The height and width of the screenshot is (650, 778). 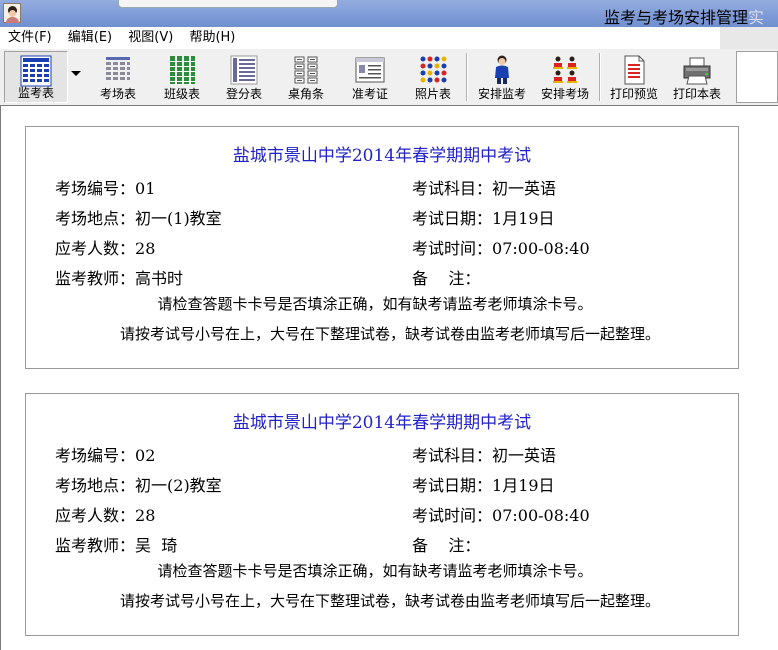 What do you see at coordinates (696, 94) in the screenshot?
I see `print-table-label: 打印本表` at bounding box center [696, 94].